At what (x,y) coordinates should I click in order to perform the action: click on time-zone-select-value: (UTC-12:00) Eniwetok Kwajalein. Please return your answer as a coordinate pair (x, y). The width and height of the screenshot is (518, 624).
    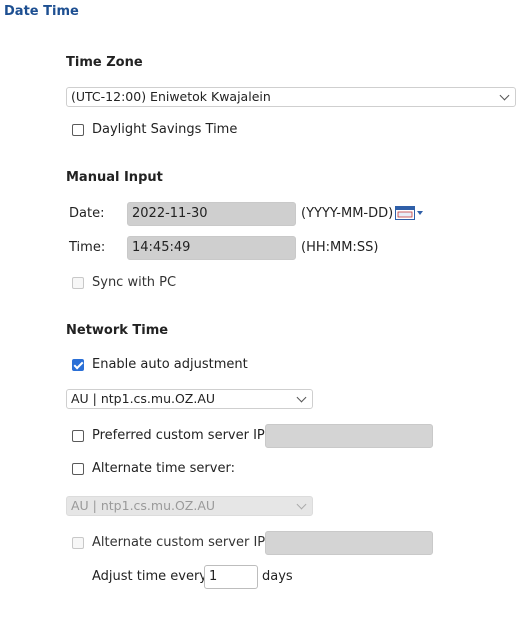
    Looking at the image, I should click on (171, 96).